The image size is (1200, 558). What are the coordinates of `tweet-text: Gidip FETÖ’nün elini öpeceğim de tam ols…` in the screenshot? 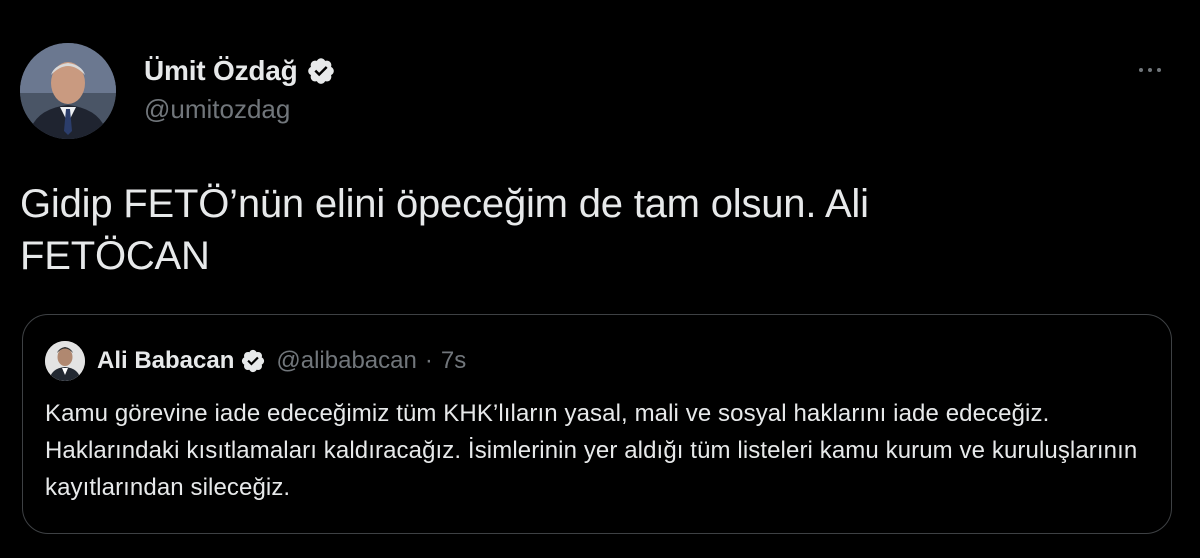 It's located at (444, 230).